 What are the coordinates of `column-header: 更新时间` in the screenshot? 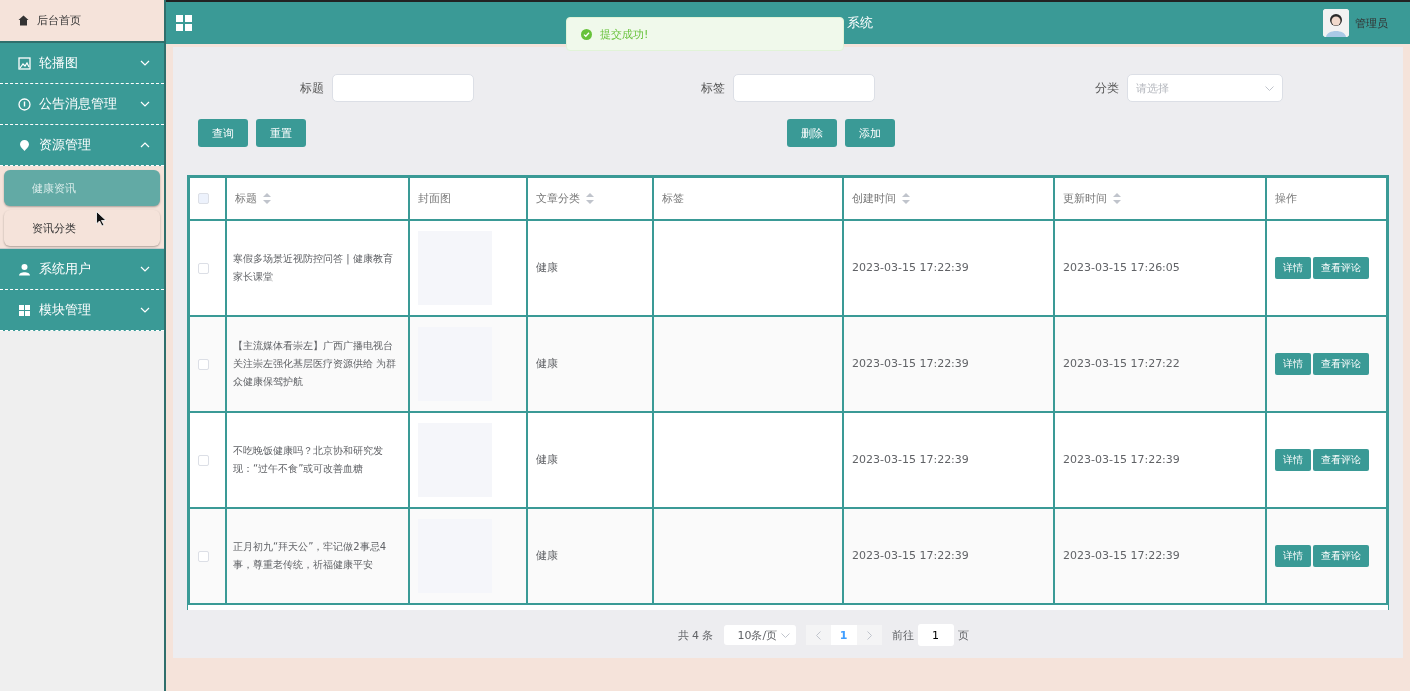 It's located at (1085, 198).